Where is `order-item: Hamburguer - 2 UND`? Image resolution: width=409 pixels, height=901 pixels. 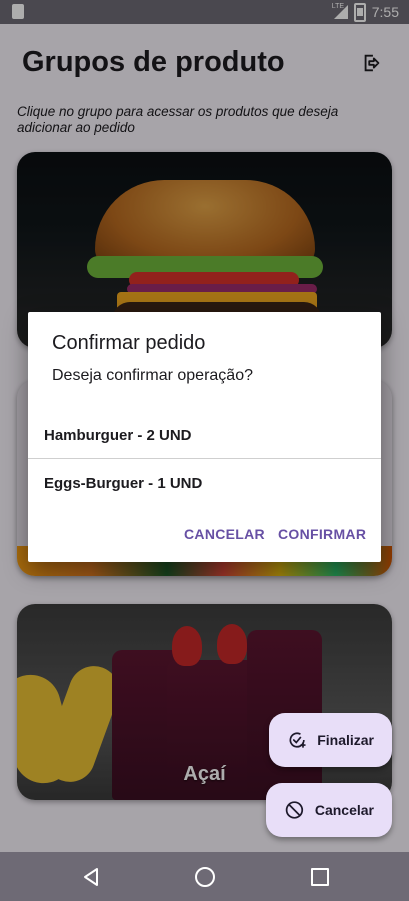
order-item: Hamburguer - 2 UND is located at coordinates (118, 435).